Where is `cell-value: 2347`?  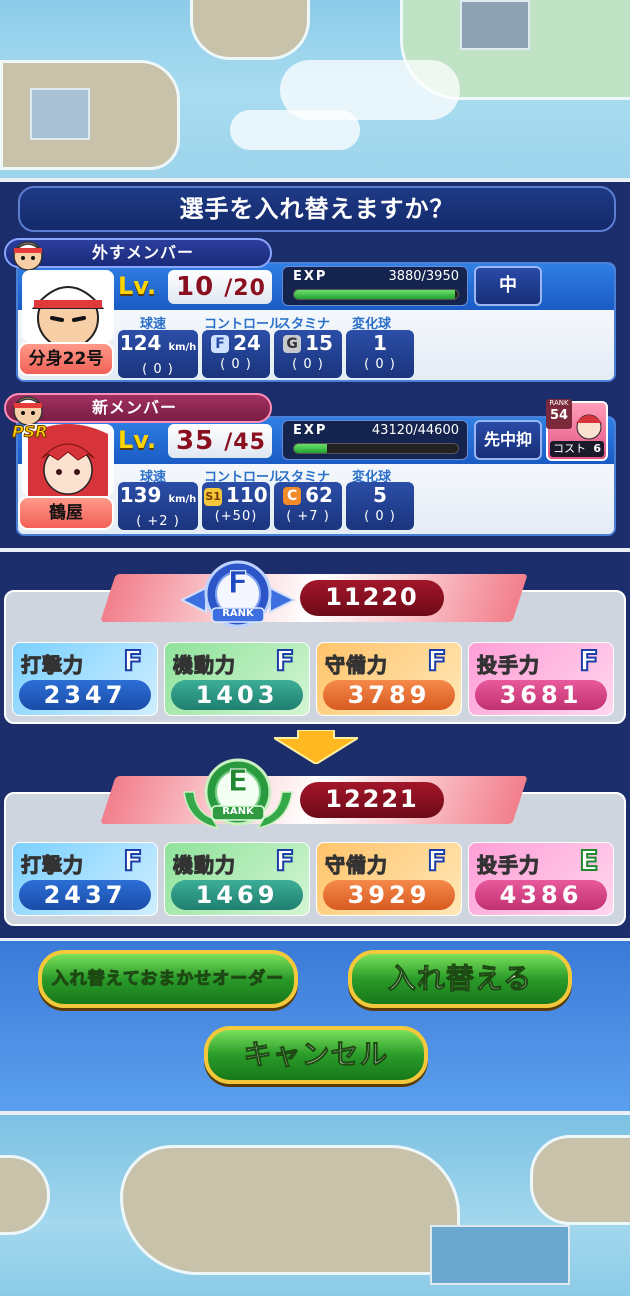 cell-value: 2347 is located at coordinates (85, 695).